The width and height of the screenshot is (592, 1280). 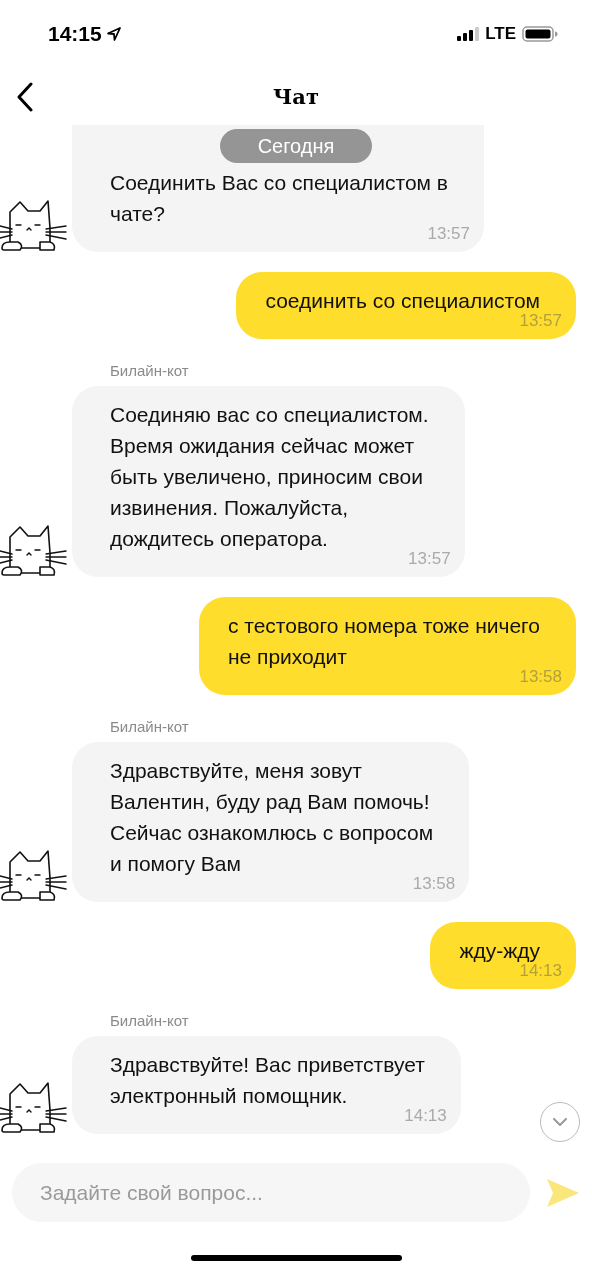 What do you see at coordinates (25, 97) in the screenshot?
I see `back-chevron-icon` at bounding box center [25, 97].